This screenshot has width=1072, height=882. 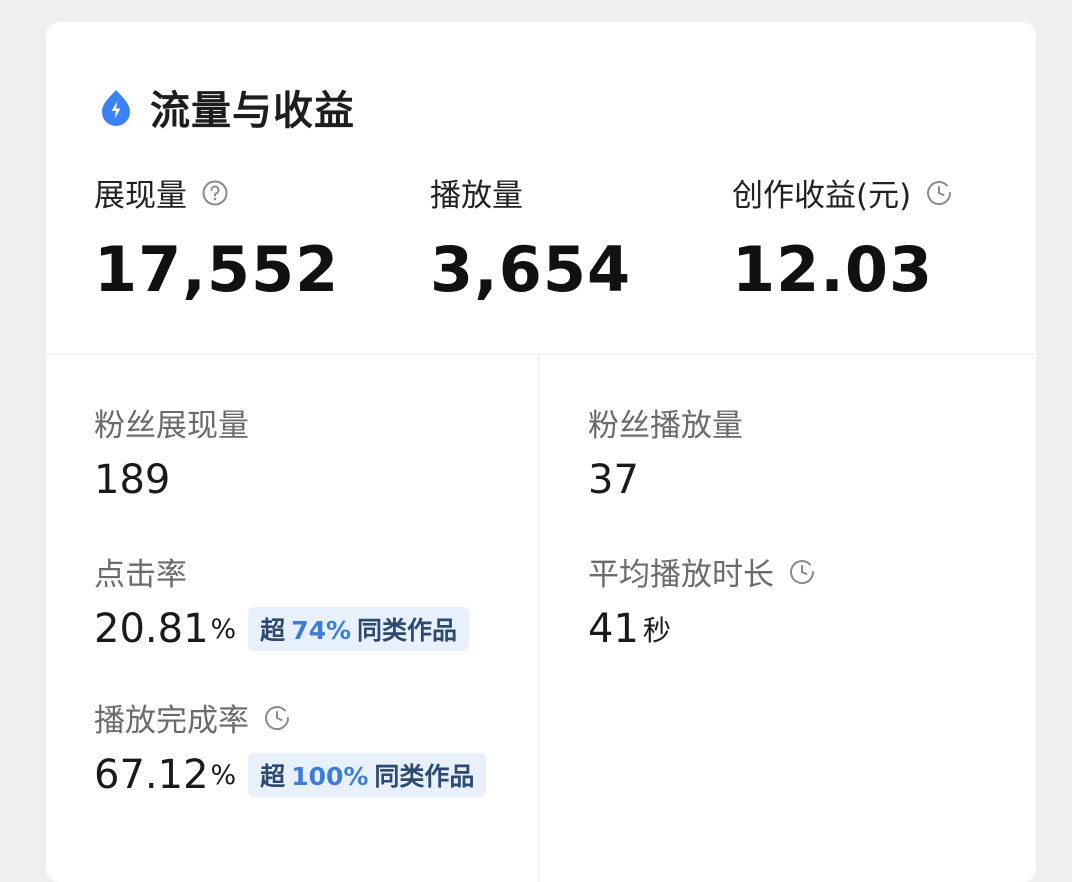 I want to click on metric-label: 点击率, so click(x=140, y=575).